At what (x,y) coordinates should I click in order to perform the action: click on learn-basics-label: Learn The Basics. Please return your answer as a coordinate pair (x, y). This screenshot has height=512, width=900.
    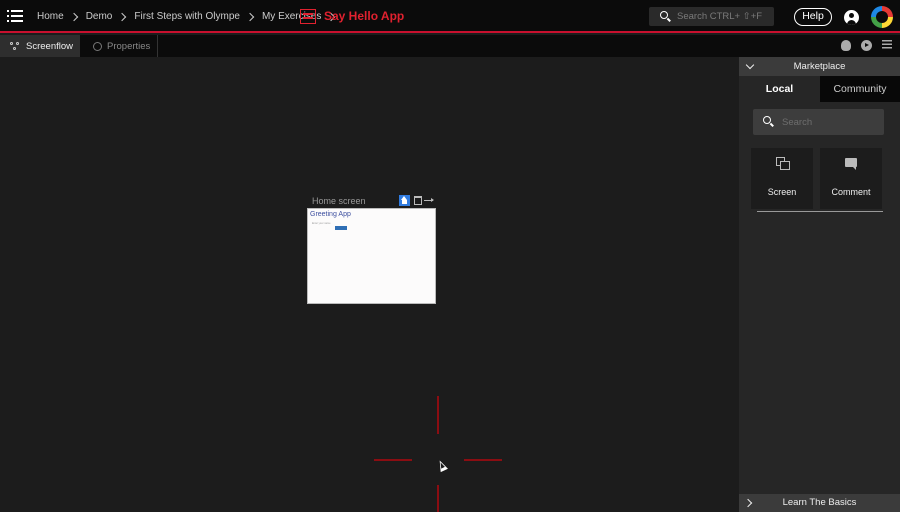
    Looking at the image, I should click on (819, 502).